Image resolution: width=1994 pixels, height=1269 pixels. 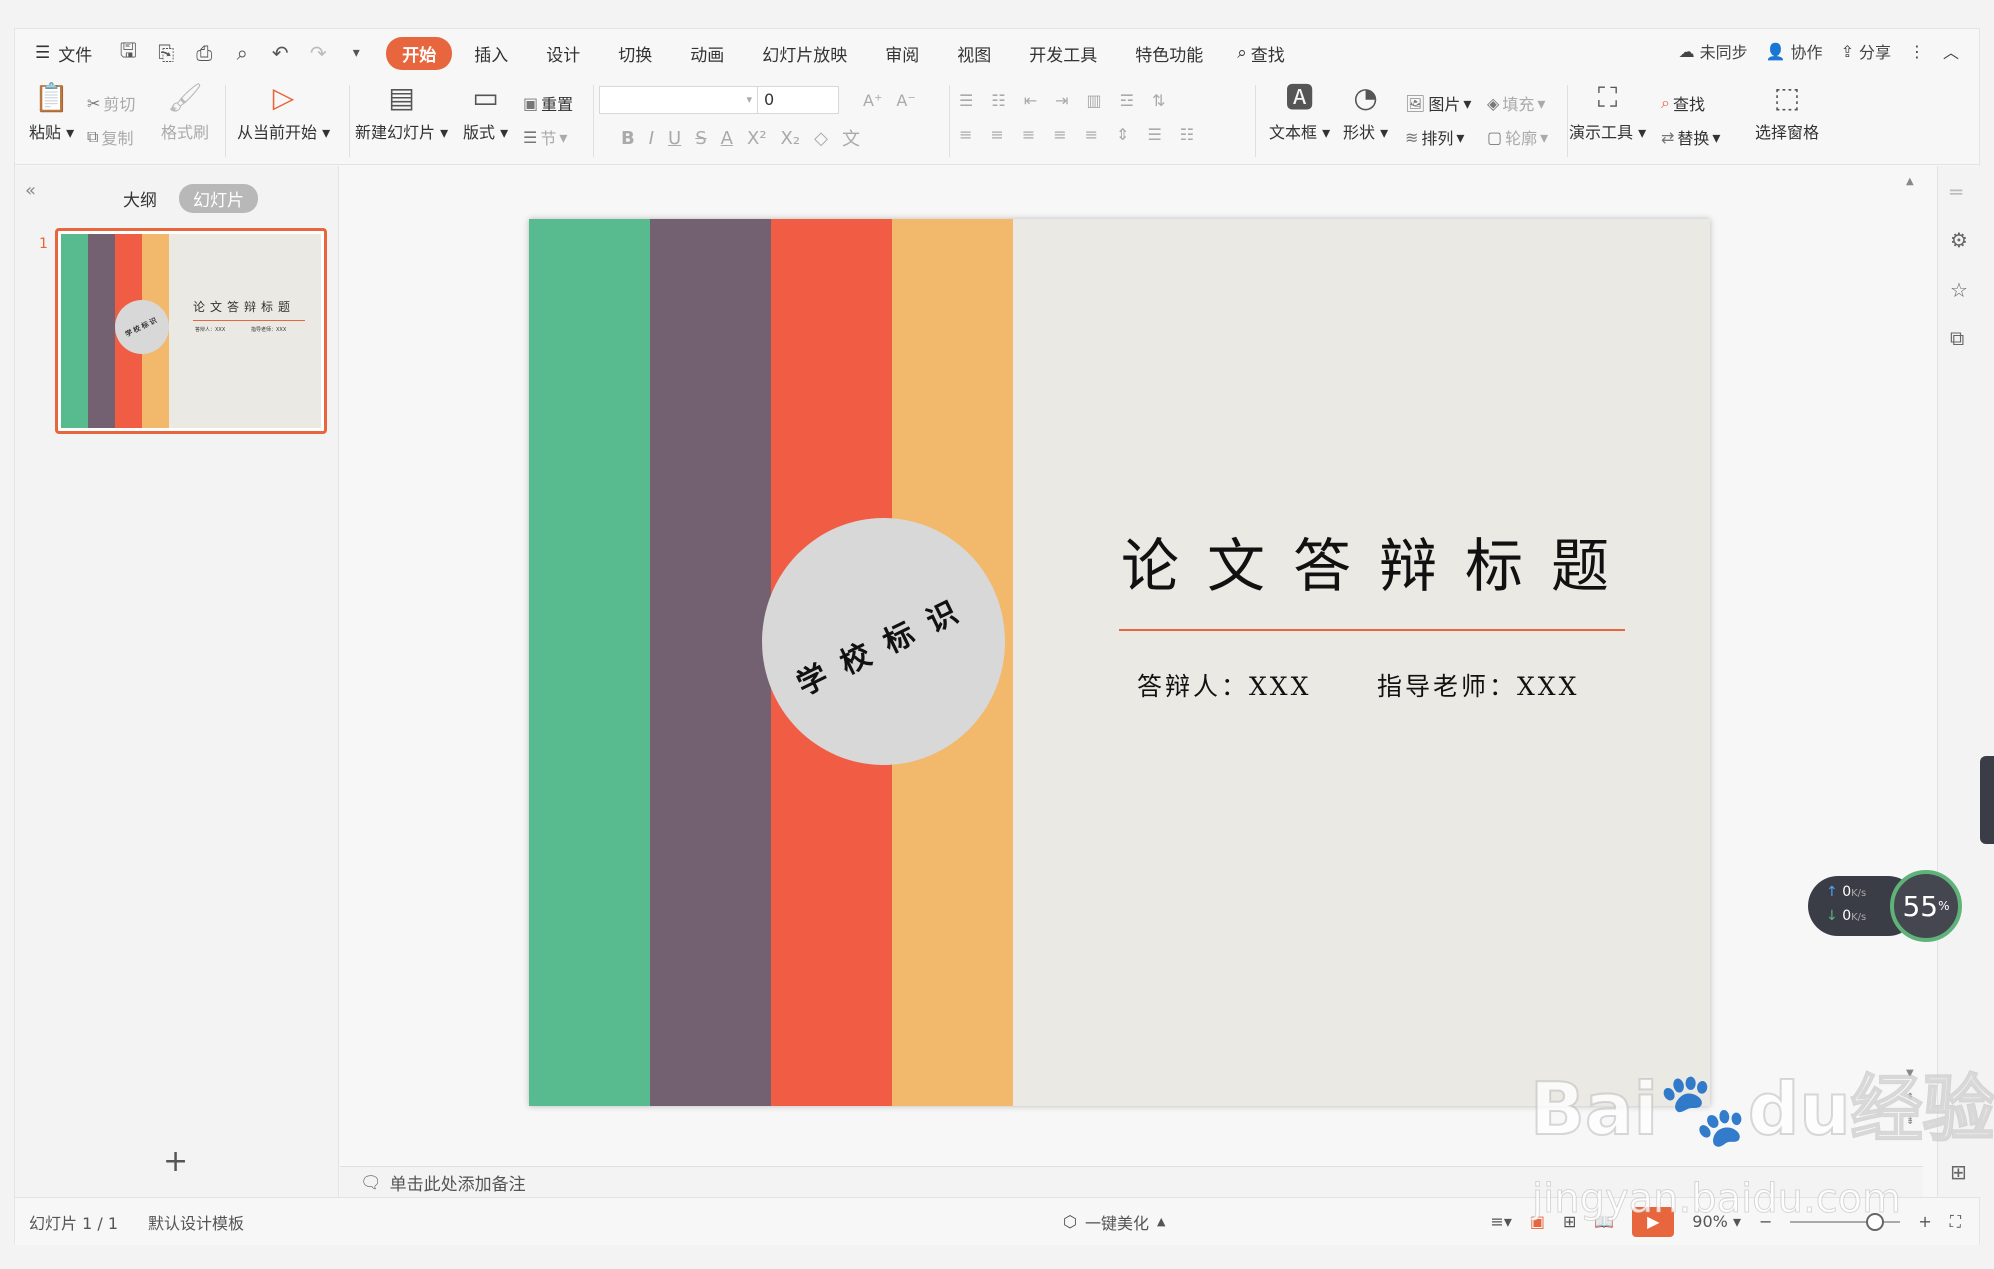 I want to click on slide-title: 论文答辩标题, so click(x=1379, y=561).